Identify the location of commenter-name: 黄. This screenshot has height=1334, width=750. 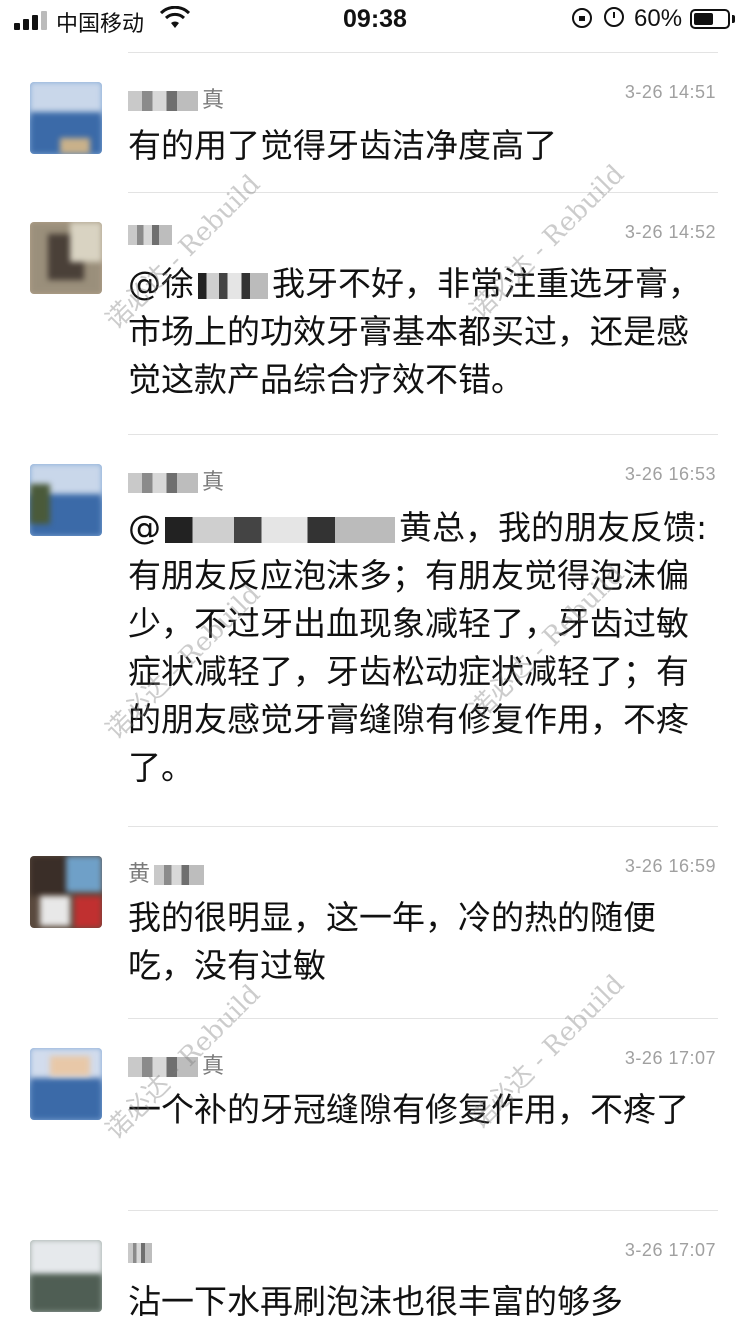
(168, 872).